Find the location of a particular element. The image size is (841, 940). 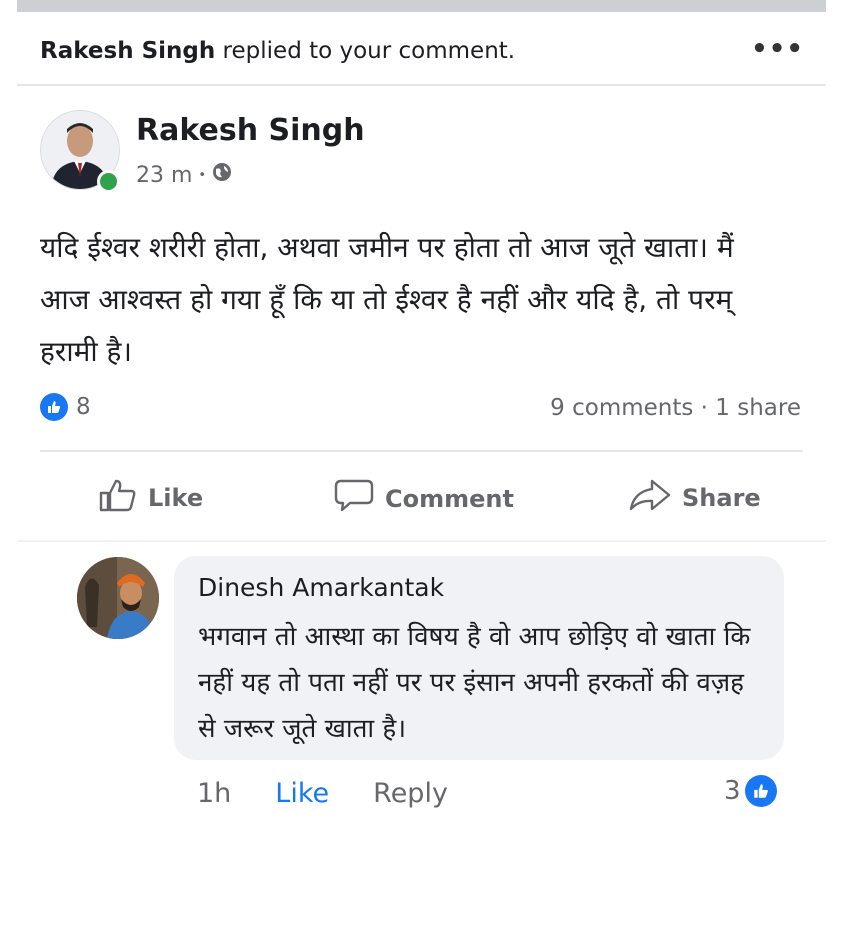

like-count: 8 is located at coordinates (83, 407).